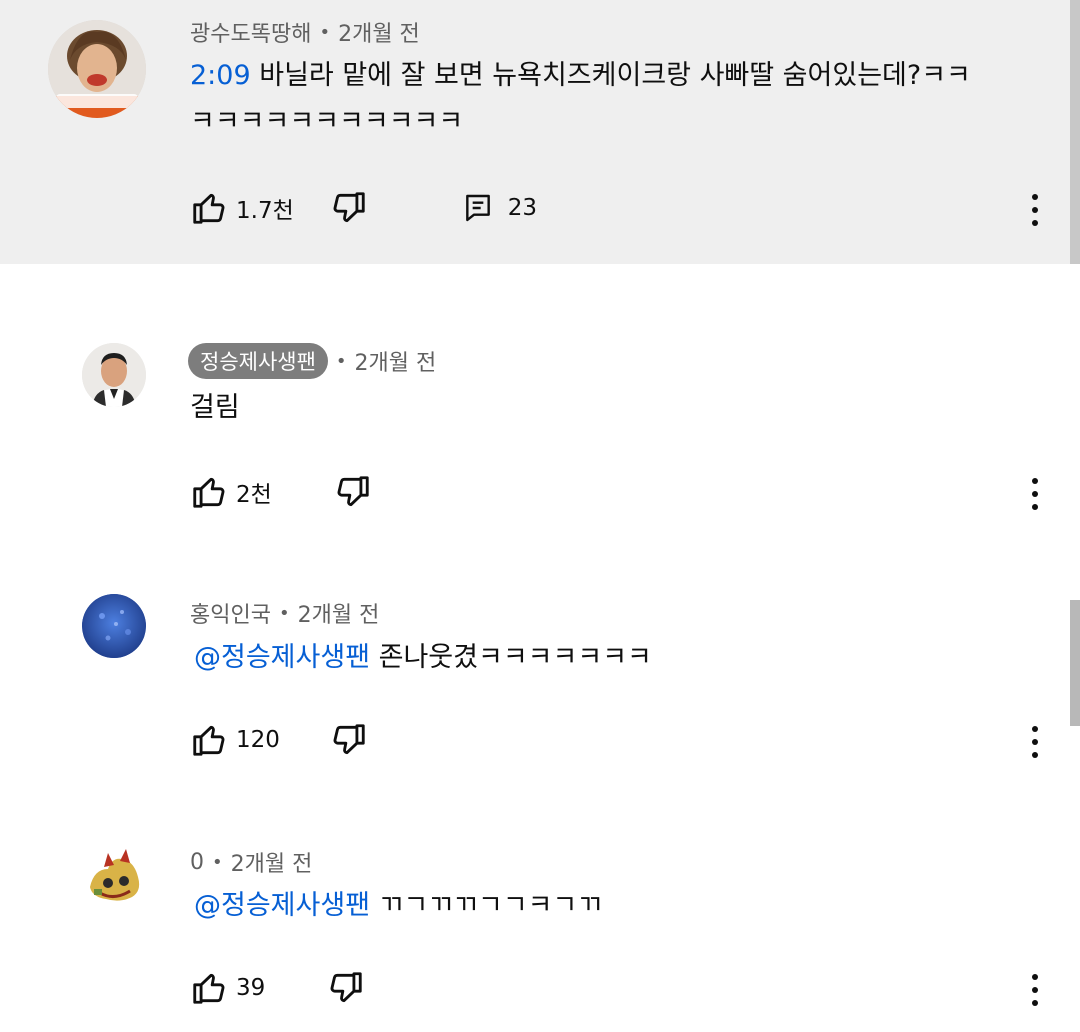  Describe the element at coordinates (254, 495) in the screenshot. I see `like-count: 2천` at that location.